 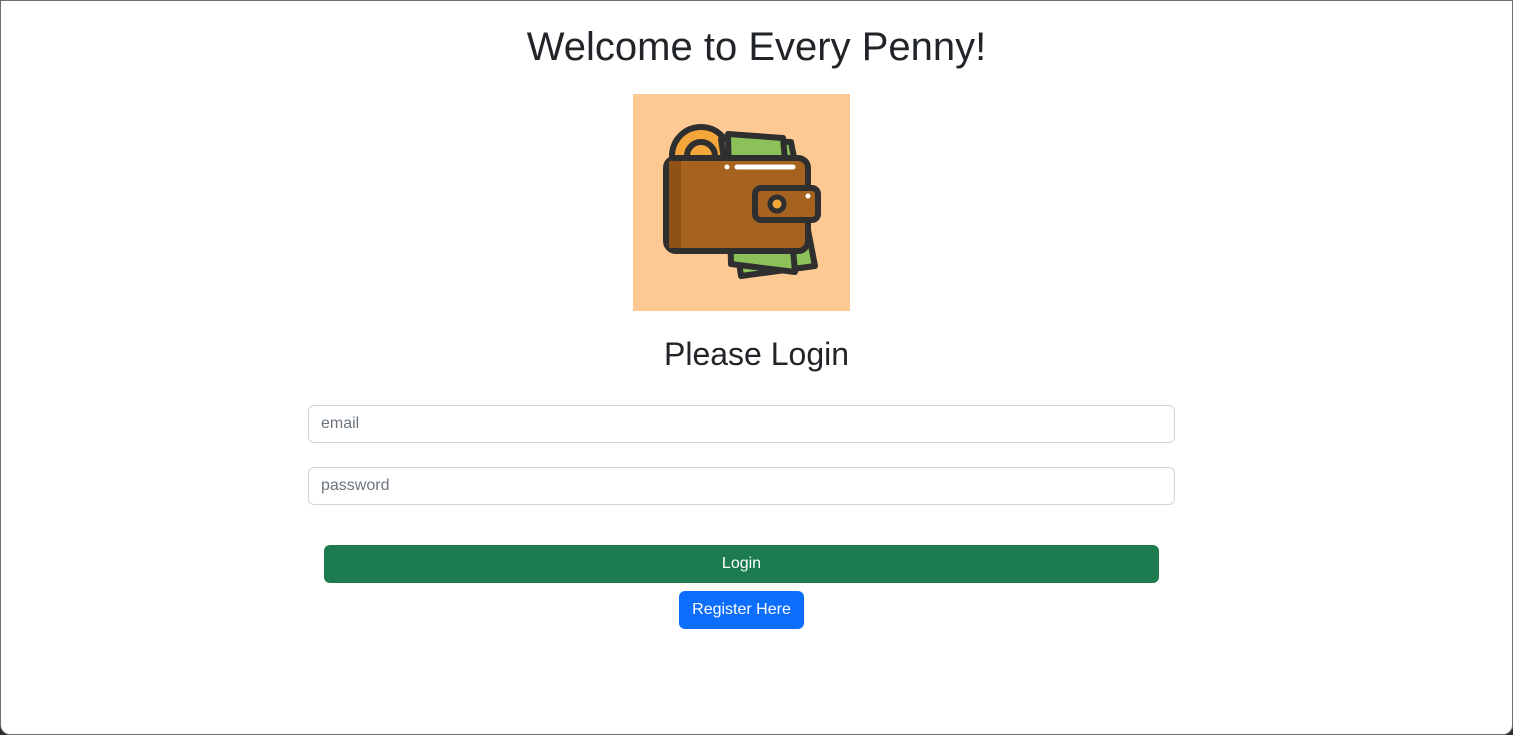 What do you see at coordinates (741, 424) in the screenshot?
I see `email-field` at bounding box center [741, 424].